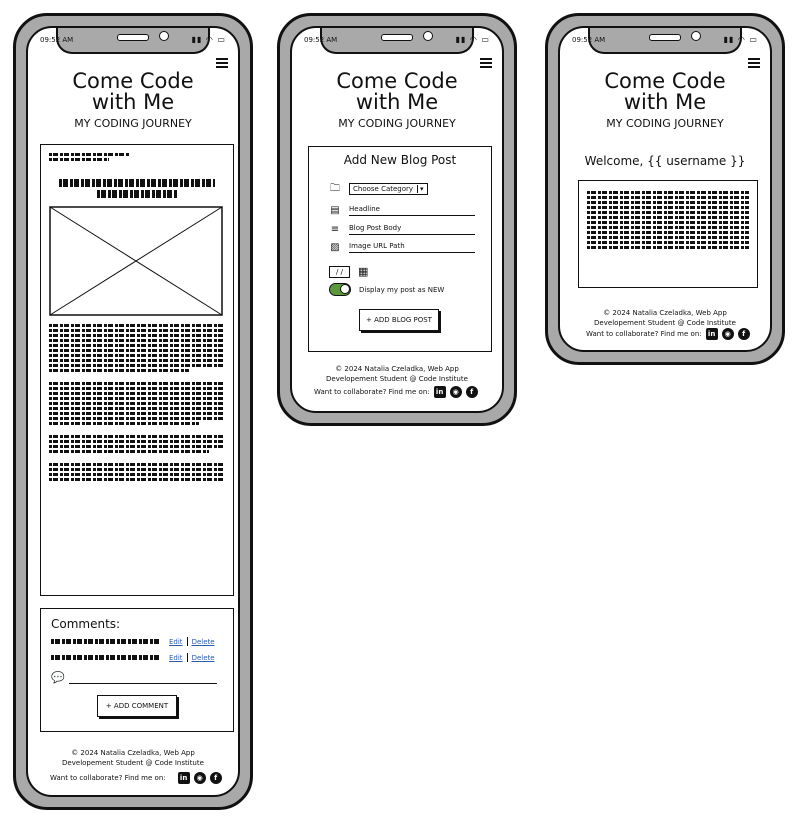  I want to click on text-lines-icon: ≡, so click(335, 229).